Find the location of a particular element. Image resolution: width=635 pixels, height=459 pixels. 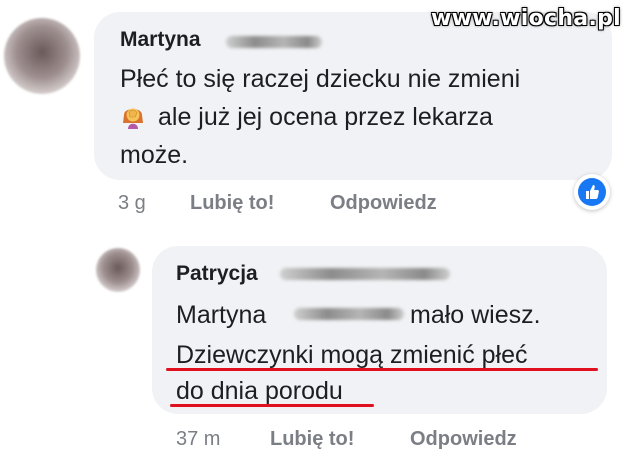

mention-link: Martyna is located at coordinates (221, 315).